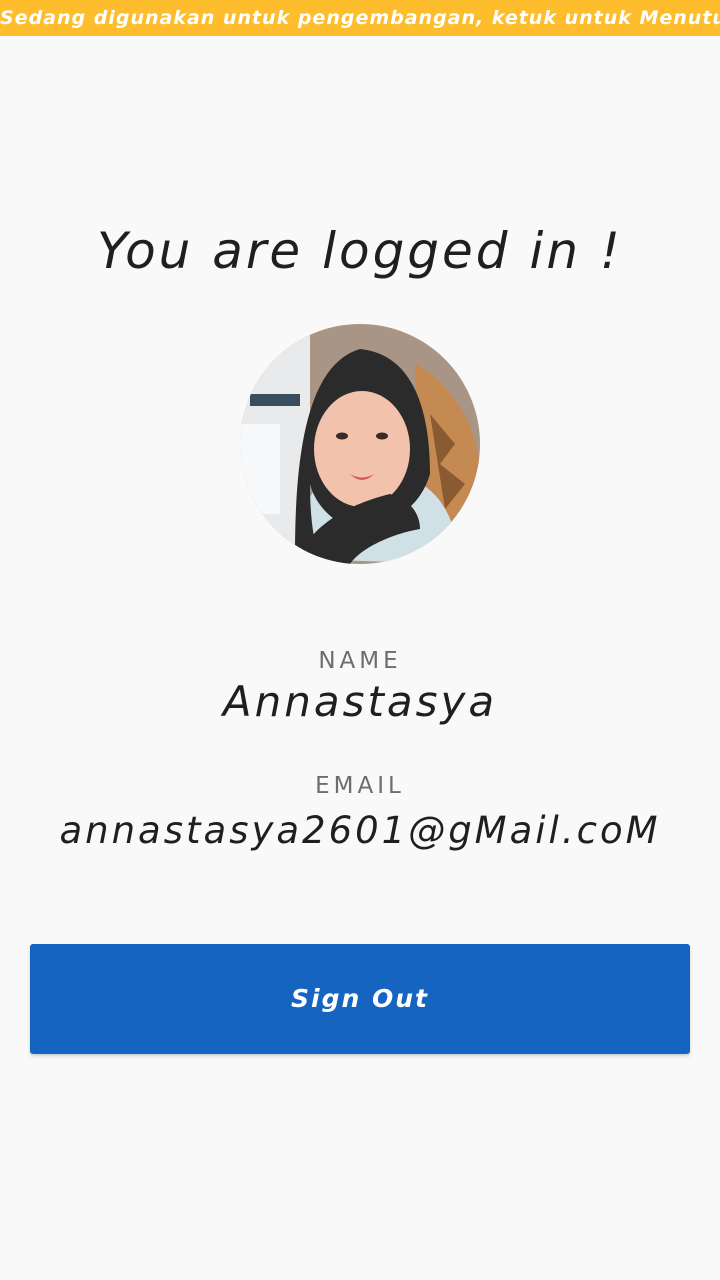  I want to click on avatar, so click(360, 444).